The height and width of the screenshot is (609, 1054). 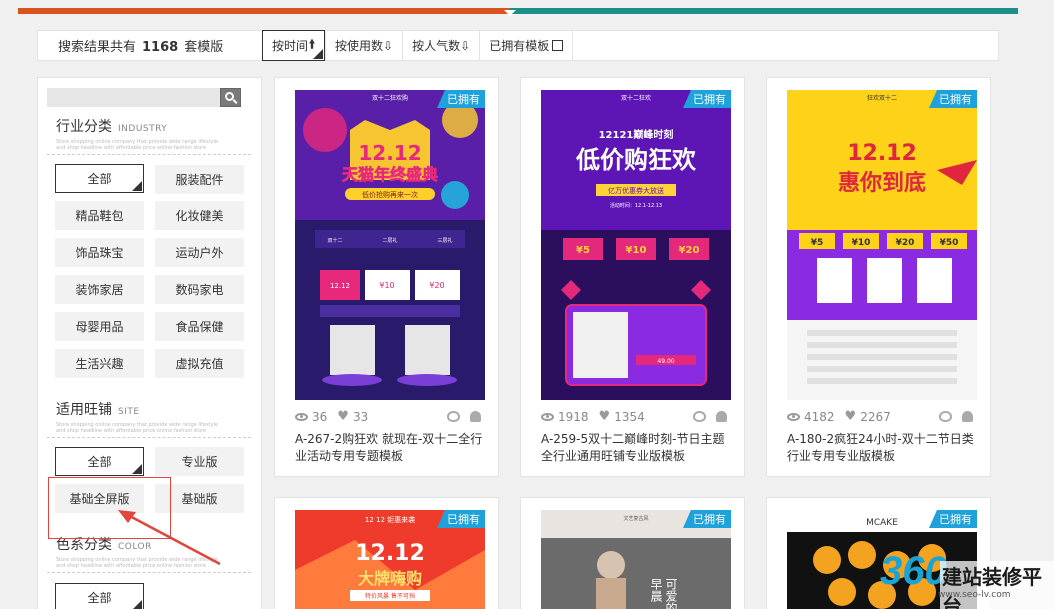 I want to click on tag-label: 饰品珠宝, so click(x=99, y=253).